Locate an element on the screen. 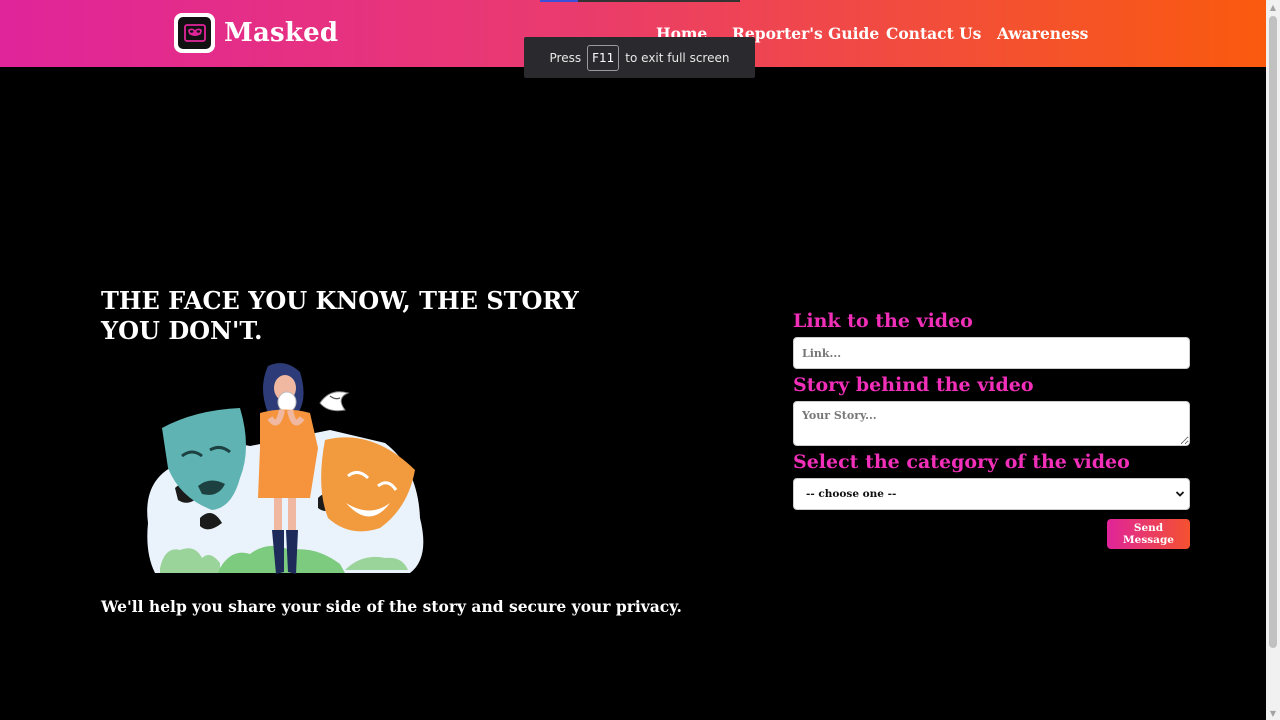 This screenshot has height=720, width=1280. brand: Masked is located at coordinates (256, 33).